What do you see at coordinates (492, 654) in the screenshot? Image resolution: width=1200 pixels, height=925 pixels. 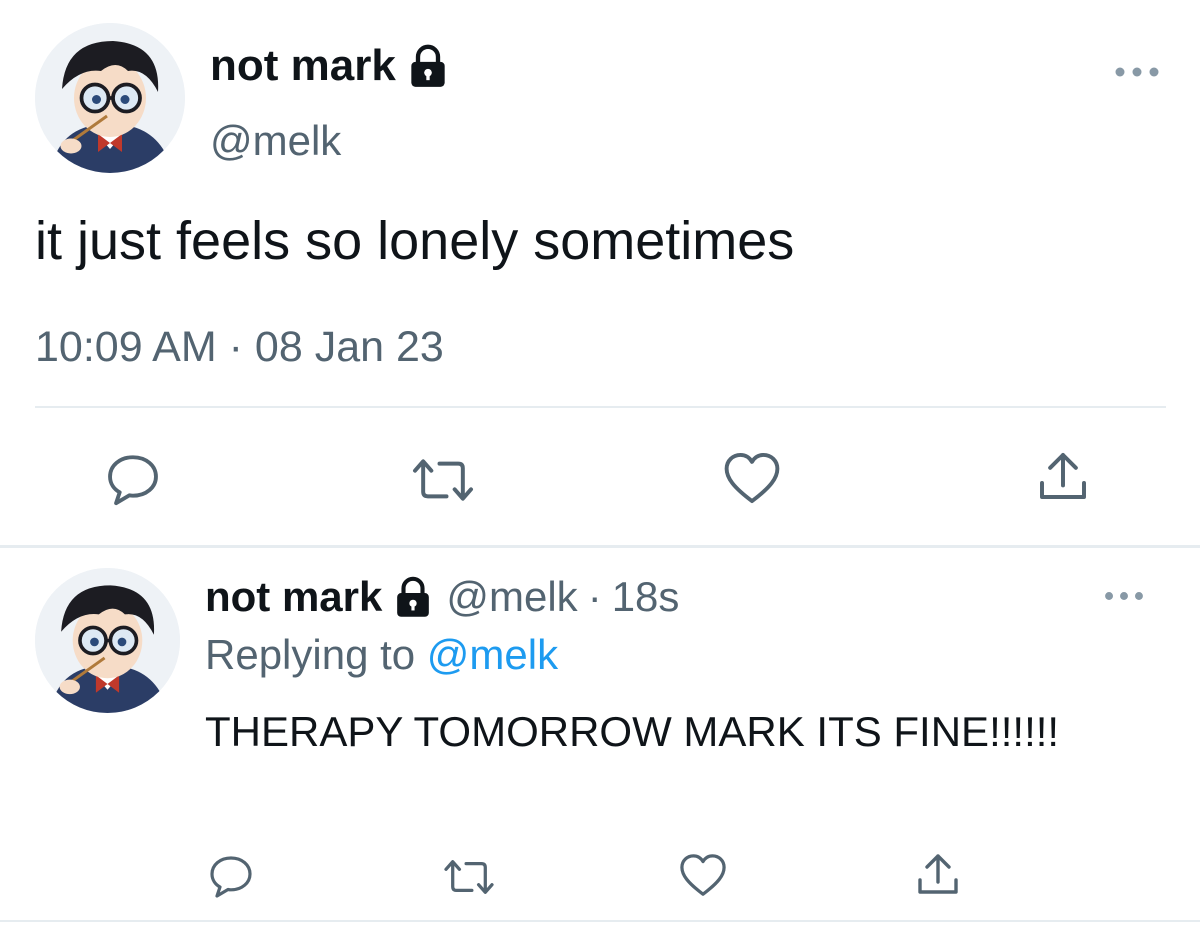 I see `mention-link: @melk` at bounding box center [492, 654].